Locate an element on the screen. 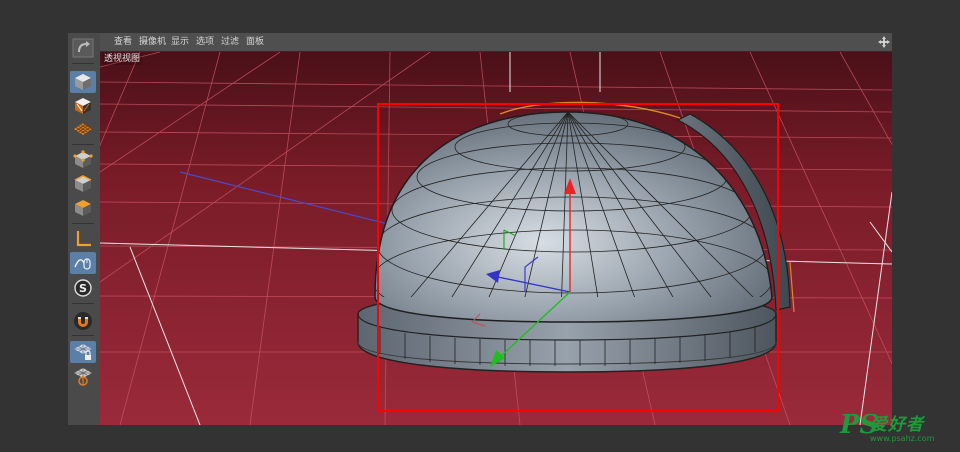  snap-icon is located at coordinates (83, 321).